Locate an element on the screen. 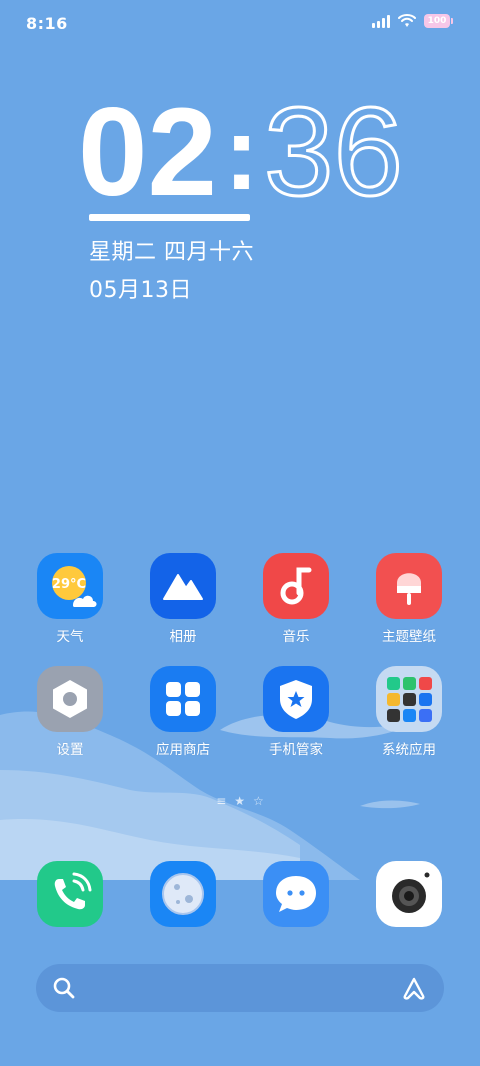  themes-icon is located at coordinates (409, 586).